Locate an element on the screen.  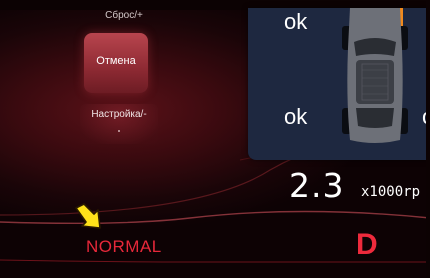
cancel-button-label: Отмена is located at coordinates (116, 61).